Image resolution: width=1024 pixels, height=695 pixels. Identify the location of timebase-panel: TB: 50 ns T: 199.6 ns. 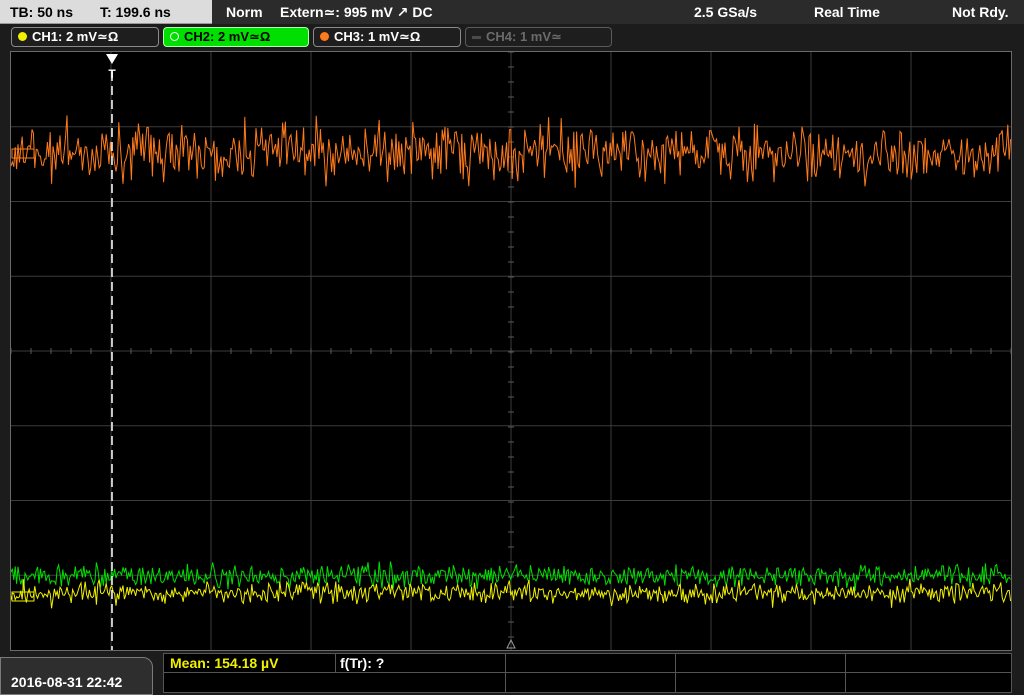
(106, 12).